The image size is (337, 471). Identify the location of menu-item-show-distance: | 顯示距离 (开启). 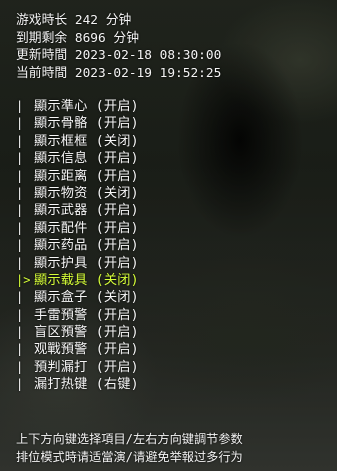
(77, 176).